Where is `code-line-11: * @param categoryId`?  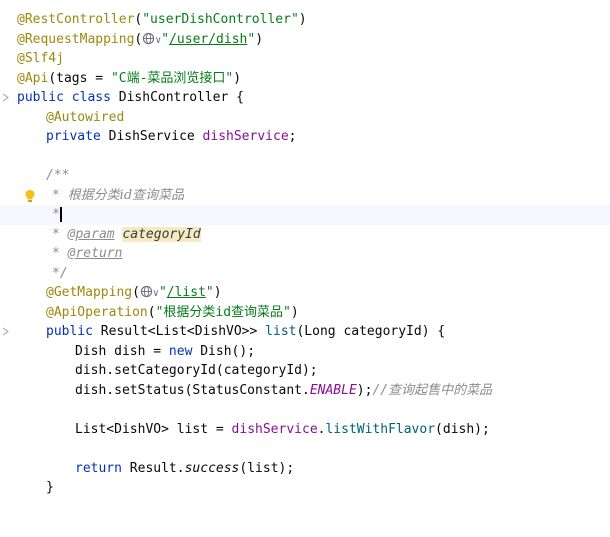 code-line-11: * @param categoryId is located at coordinates (305, 235).